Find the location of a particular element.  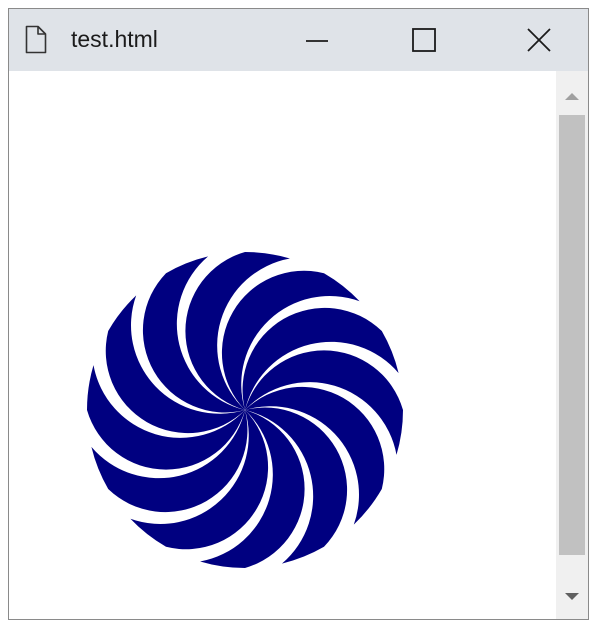

document-icon is located at coordinates (36, 39).